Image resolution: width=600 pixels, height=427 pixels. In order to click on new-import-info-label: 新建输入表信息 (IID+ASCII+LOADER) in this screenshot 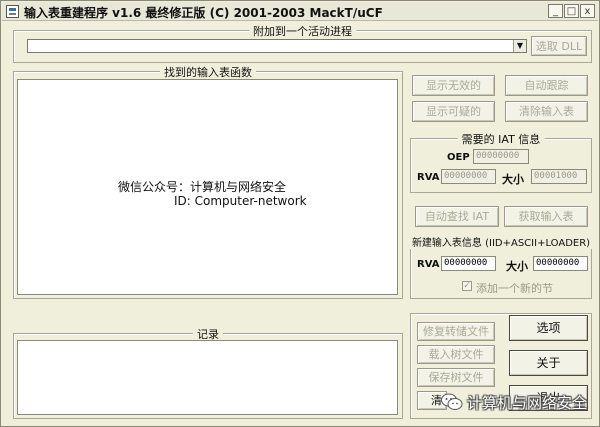, I will do `click(501, 241)`.